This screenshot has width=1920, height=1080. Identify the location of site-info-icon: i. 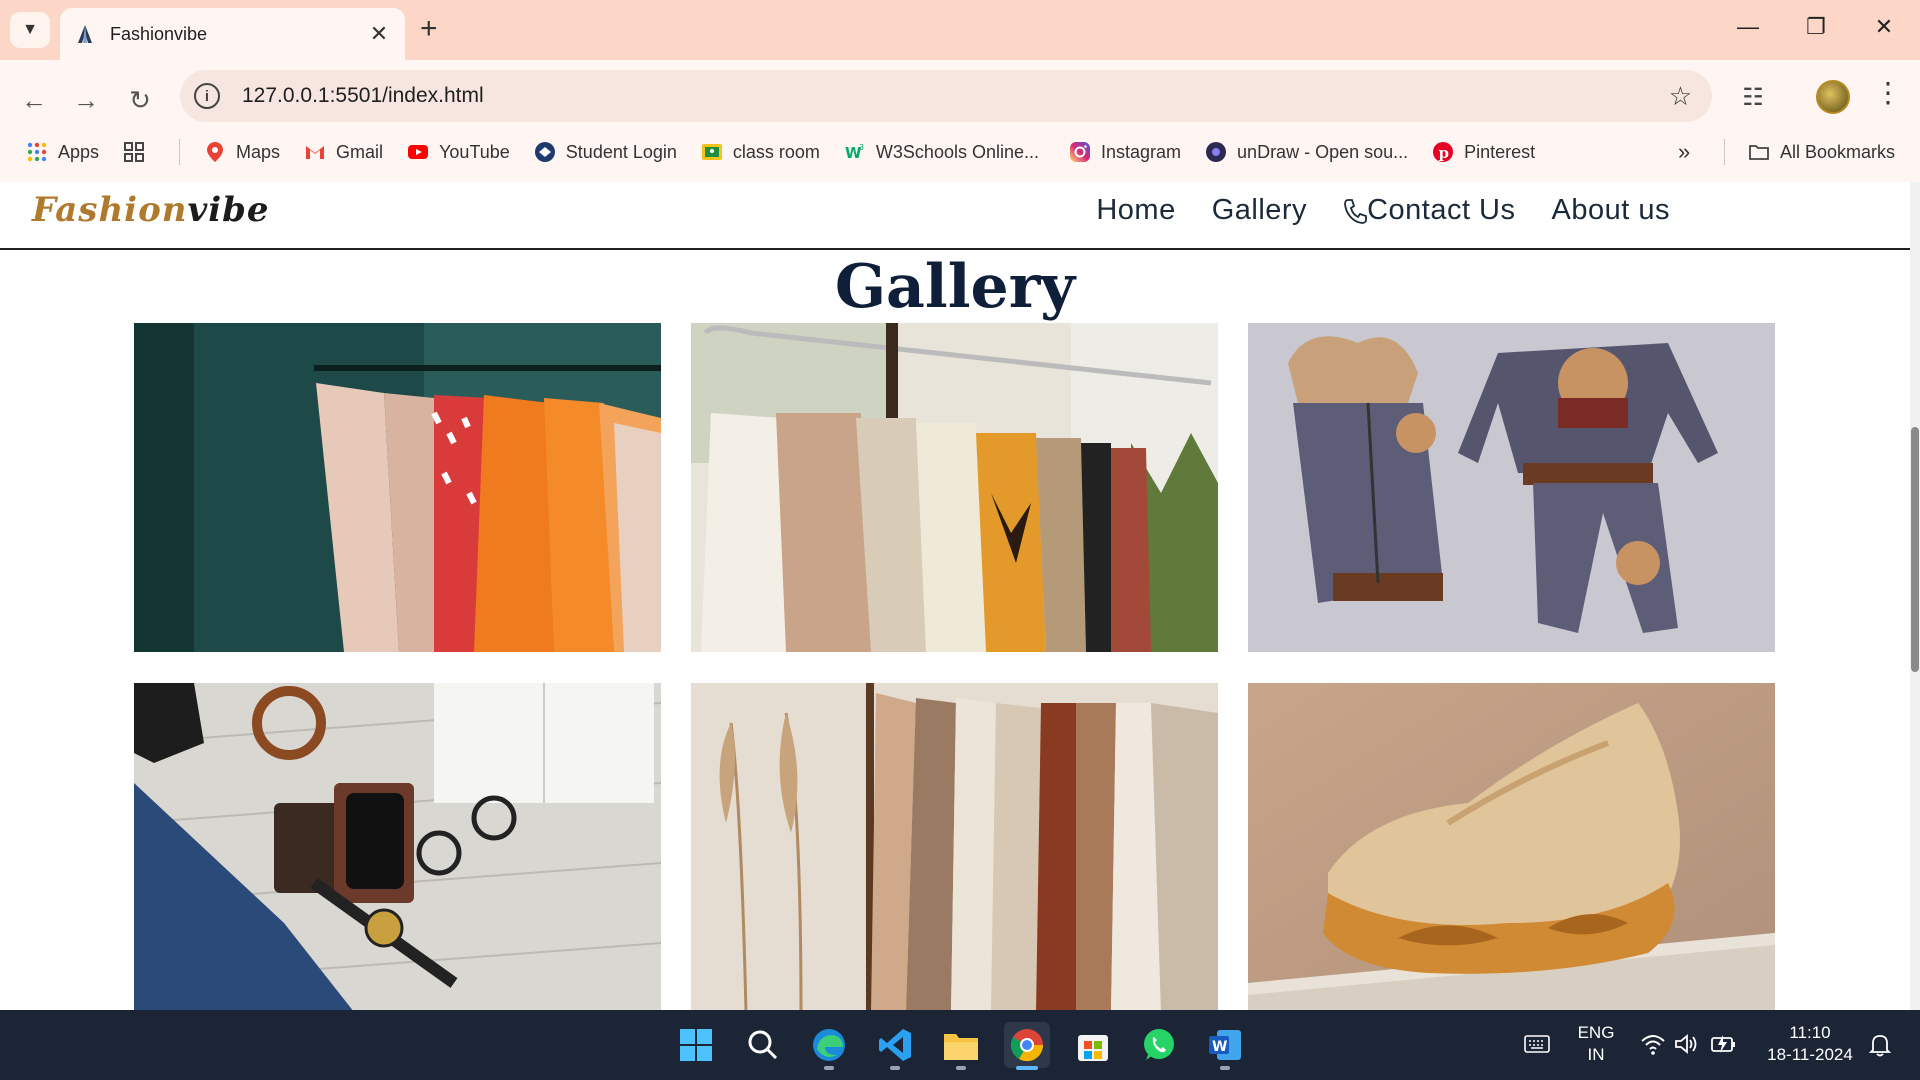
(207, 96).